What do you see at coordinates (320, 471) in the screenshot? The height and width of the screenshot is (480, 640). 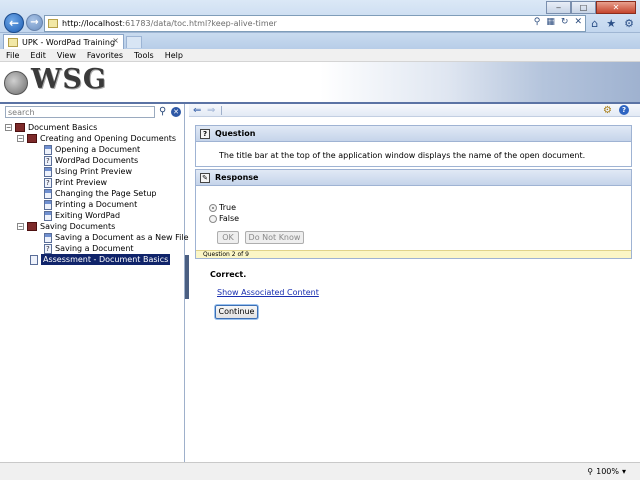 I see `browser-status-bar: ⚲ 100% ▾` at bounding box center [320, 471].